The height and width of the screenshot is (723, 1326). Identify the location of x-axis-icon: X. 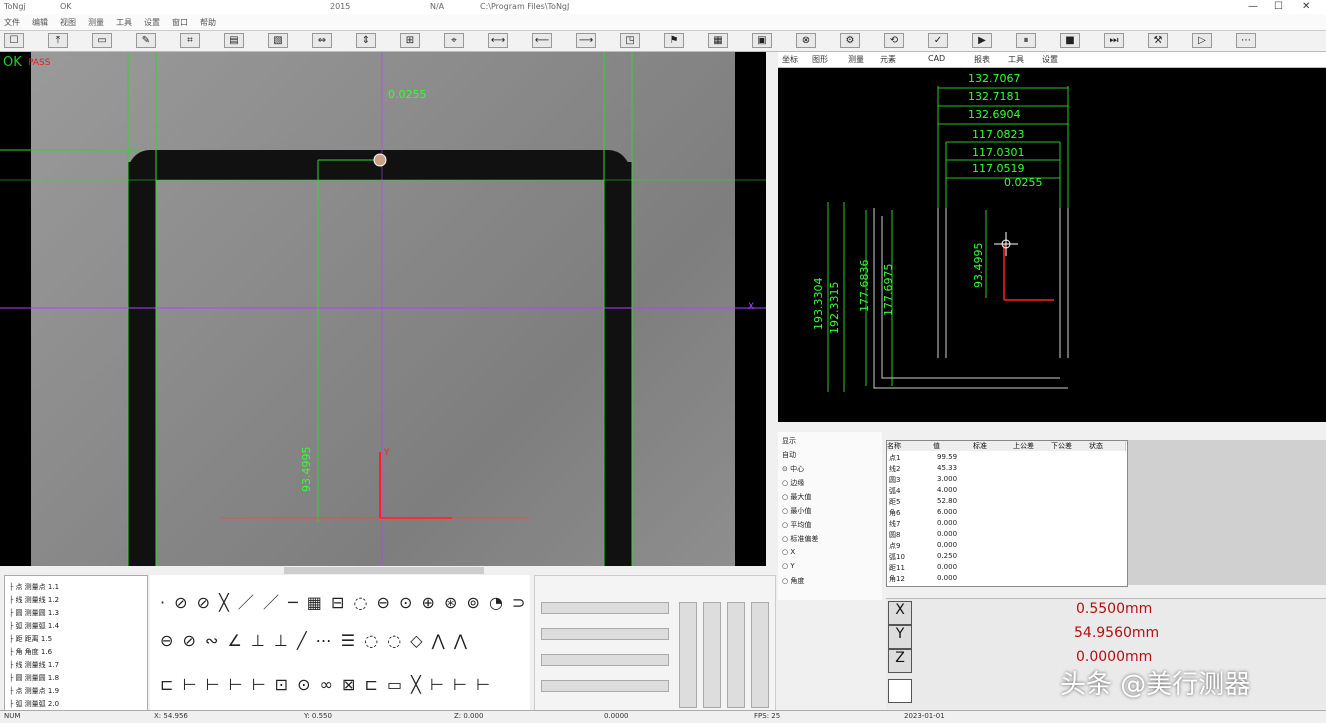
(900, 613).